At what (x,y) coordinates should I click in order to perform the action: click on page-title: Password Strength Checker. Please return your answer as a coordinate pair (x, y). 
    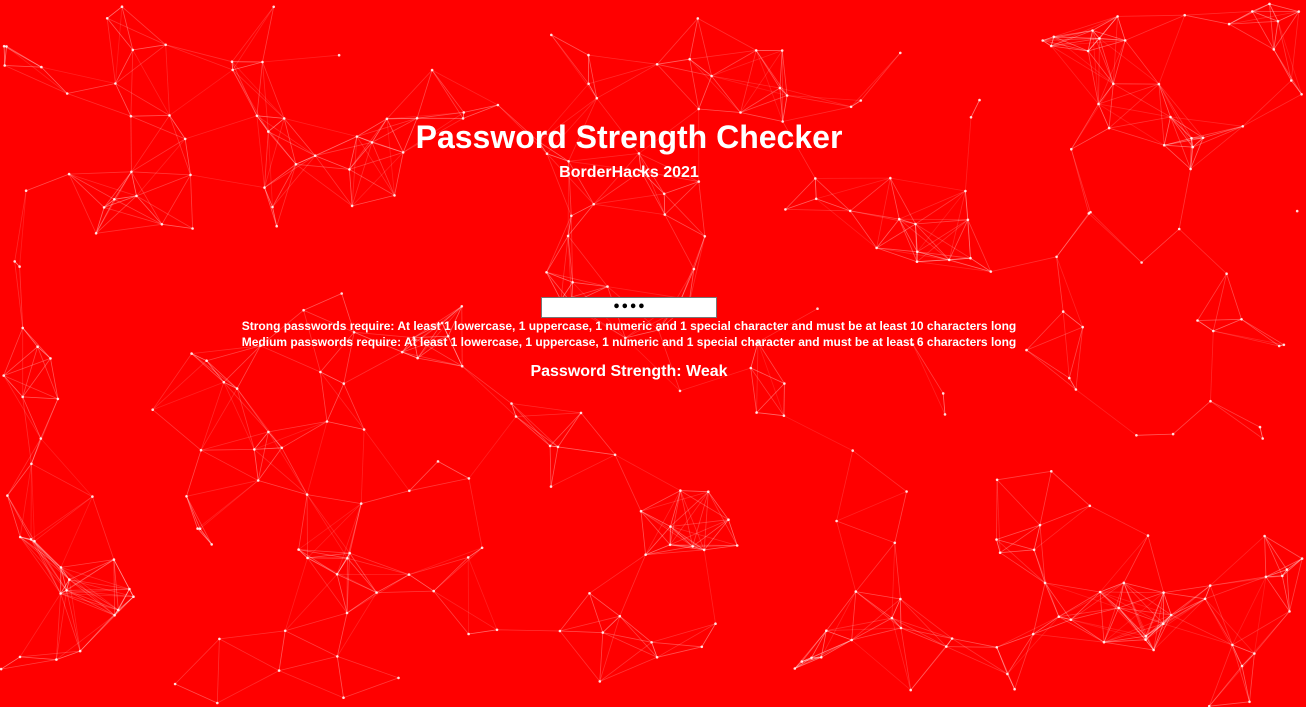
    Looking at the image, I should click on (629, 137).